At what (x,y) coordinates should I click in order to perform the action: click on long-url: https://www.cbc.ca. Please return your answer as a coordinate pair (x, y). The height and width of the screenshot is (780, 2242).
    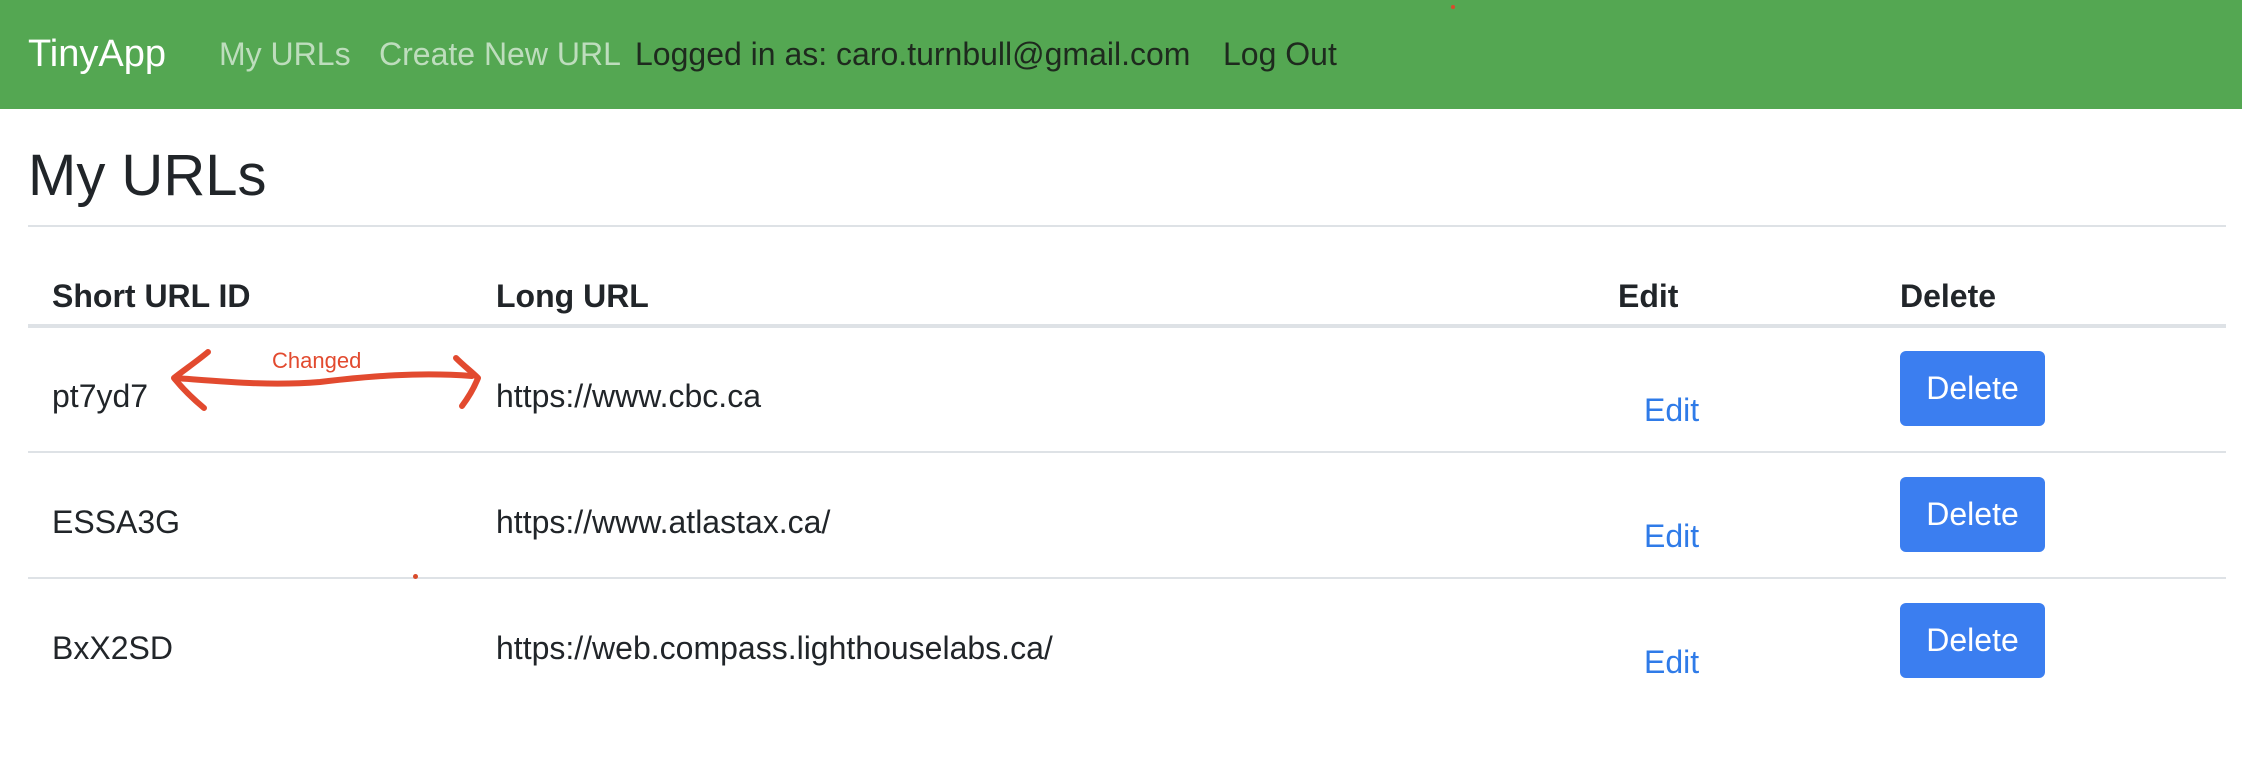
    Looking at the image, I should click on (628, 396).